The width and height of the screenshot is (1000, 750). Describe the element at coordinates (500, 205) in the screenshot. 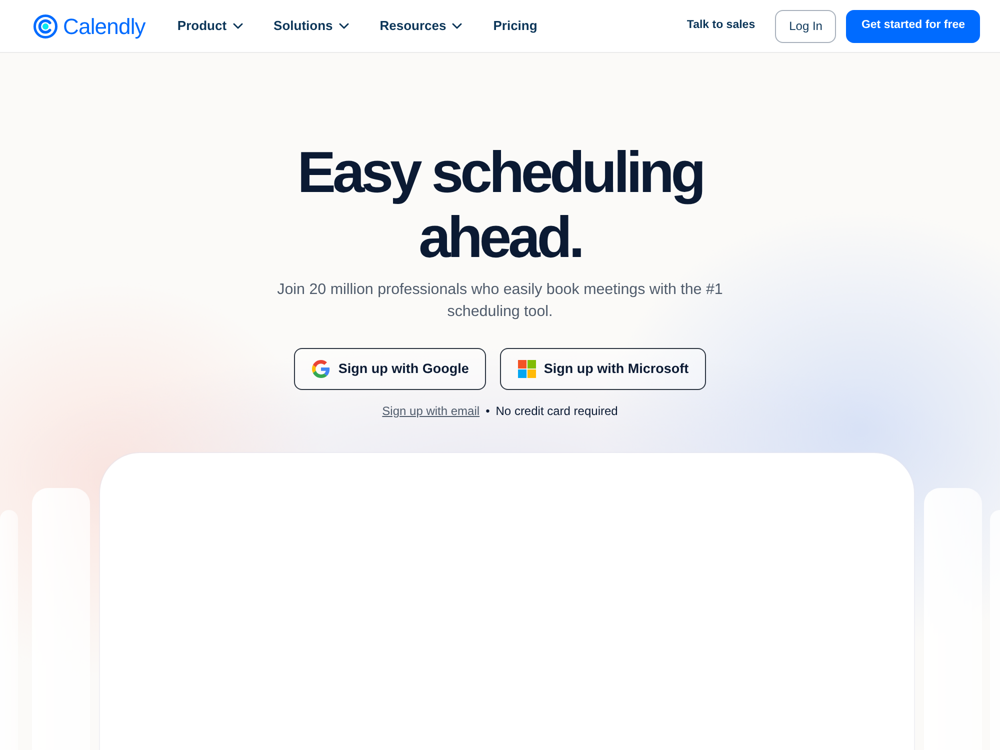

I see `hero-headline: Easy scheduling ahead.` at that location.